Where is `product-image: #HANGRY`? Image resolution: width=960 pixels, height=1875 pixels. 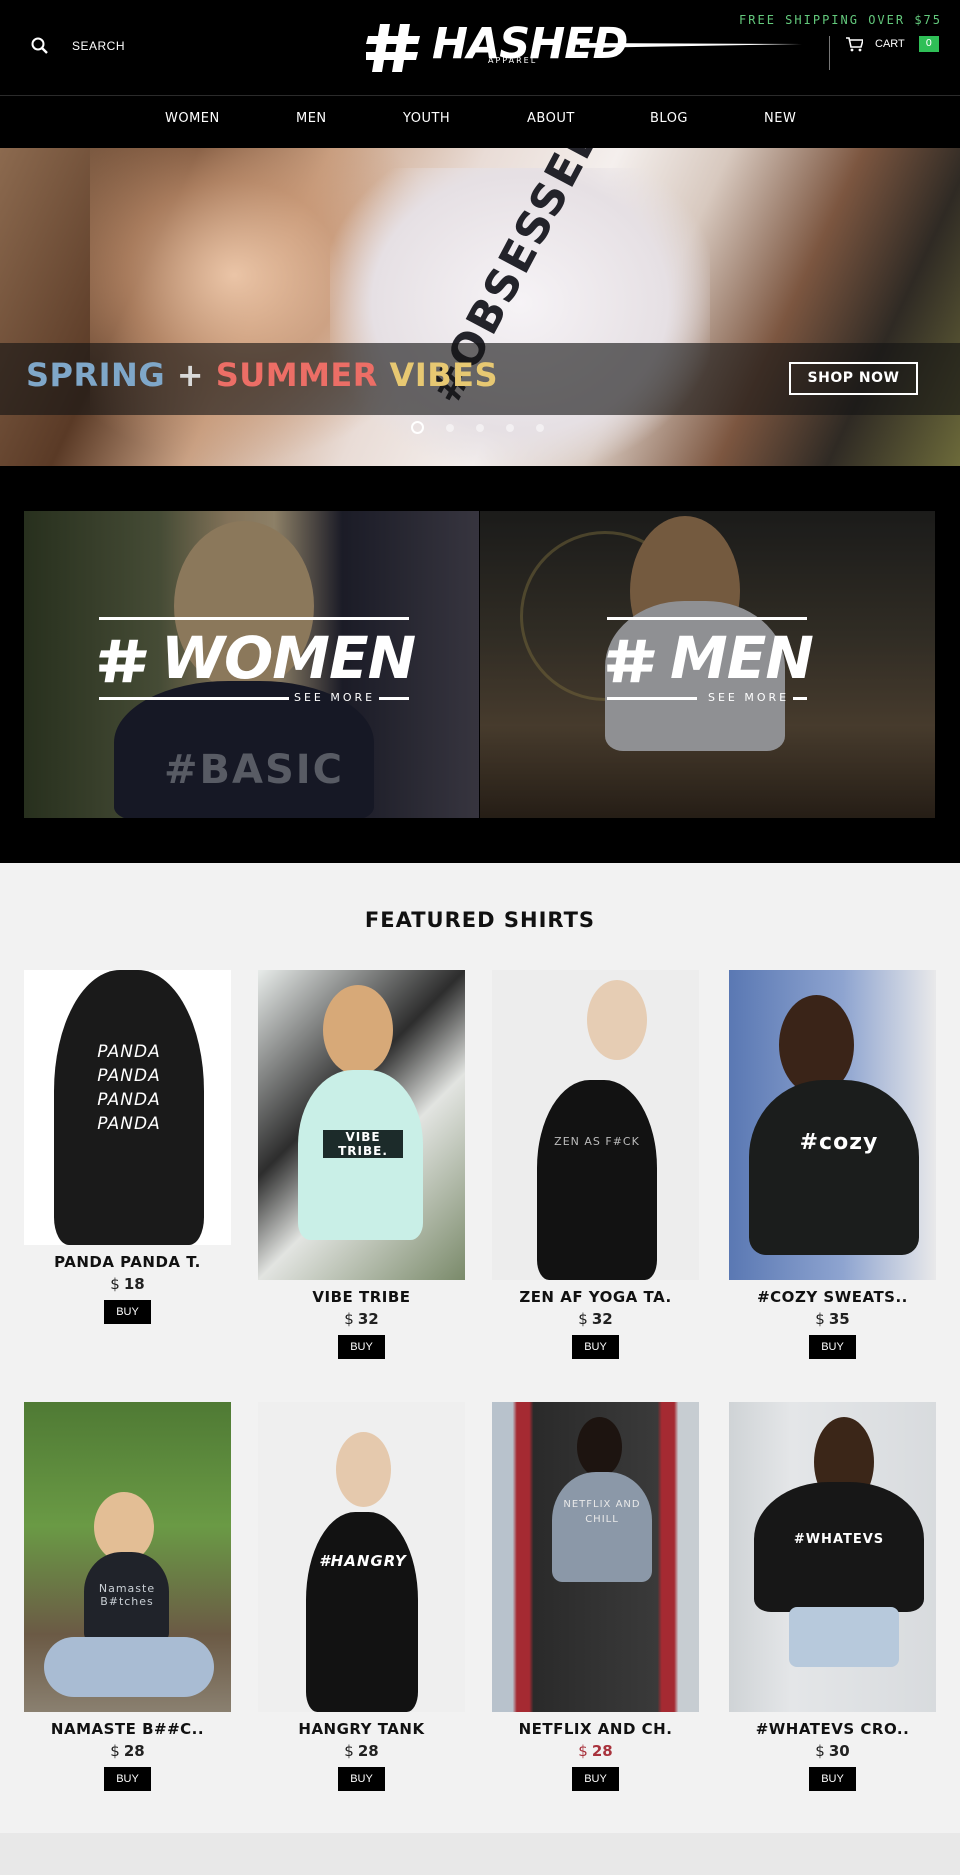
product-image: #HANGRY is located at coordinates (361, 1557).